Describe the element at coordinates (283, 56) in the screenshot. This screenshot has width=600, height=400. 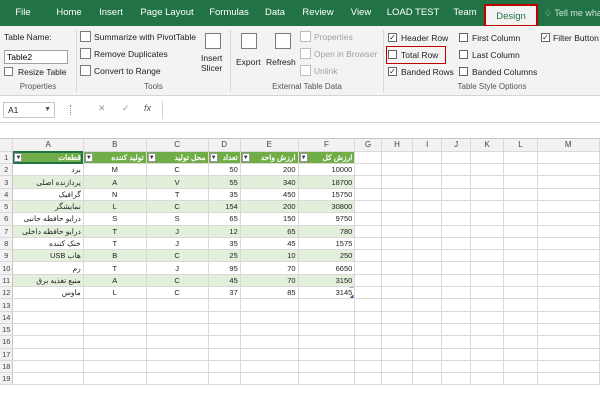
I see `refresh-button: Refresh` at that location.